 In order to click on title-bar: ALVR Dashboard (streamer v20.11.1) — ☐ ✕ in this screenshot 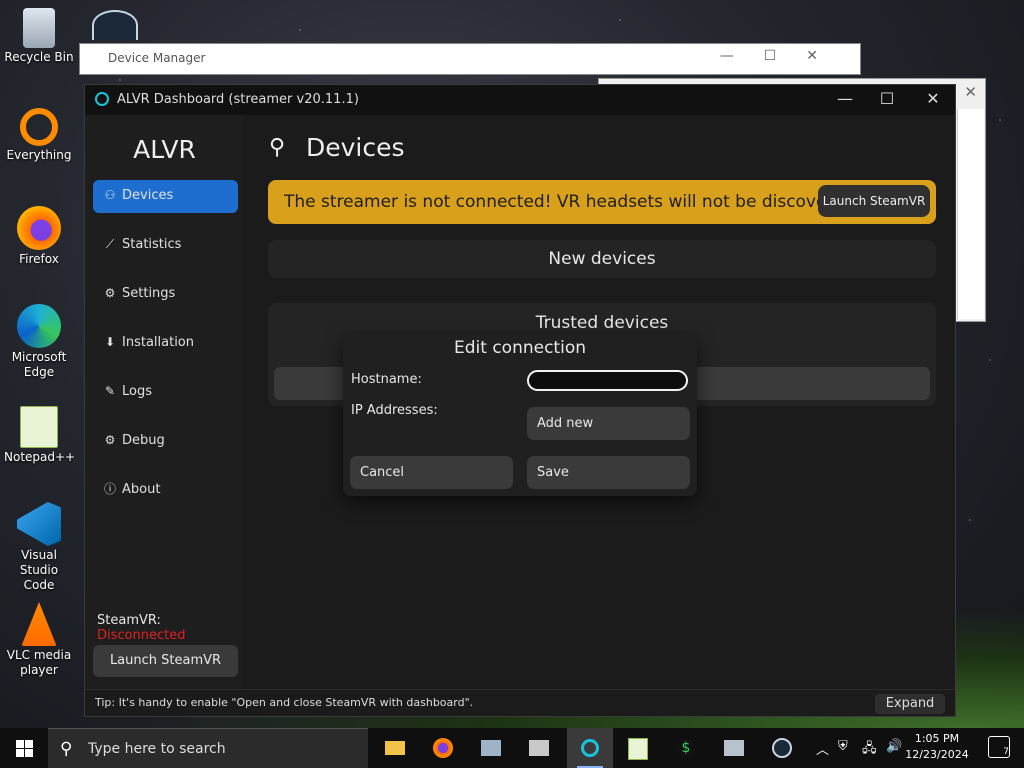, I will do `click(520, 100)`.